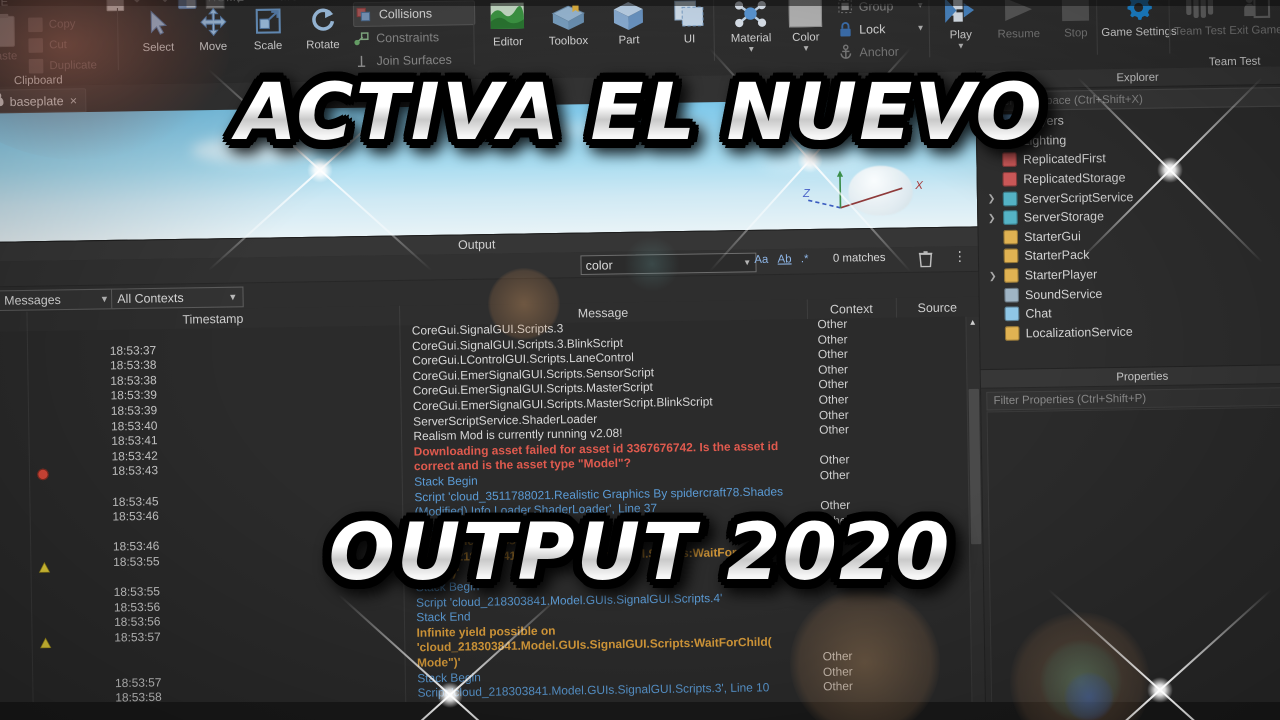 The image size is (1280, 720). What do you see at coordinates (43, 101) in the screenshot?
I see `file-tab-baseplate: baseplate ×` at bounding box center [43, 101].